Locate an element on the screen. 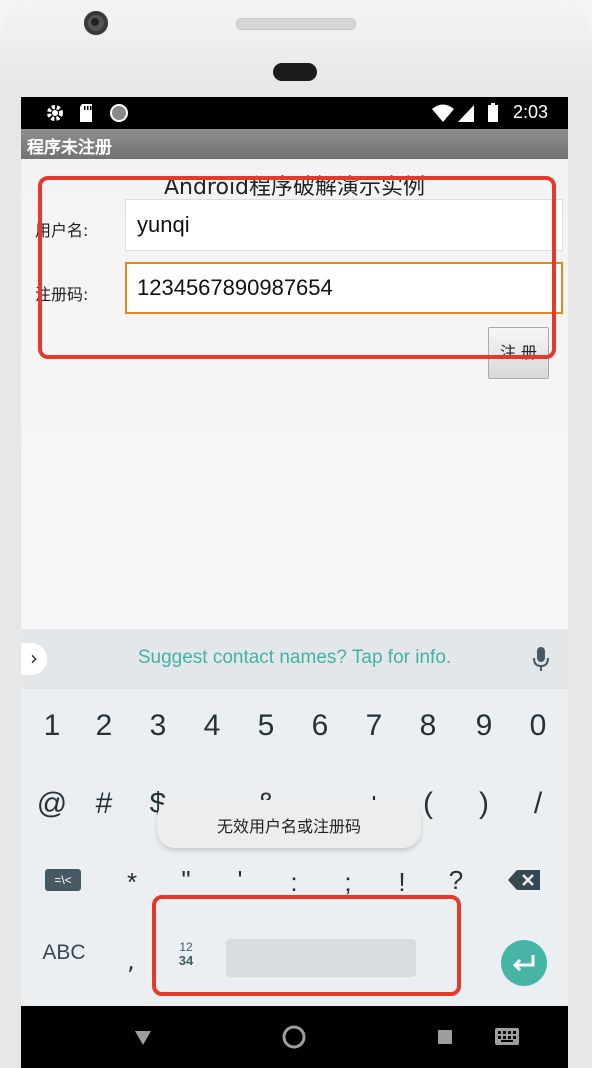 The image size is (592, 1068). suggestion-text: Suggest contact names? Tap for info. is located at coordinates (294, 658).